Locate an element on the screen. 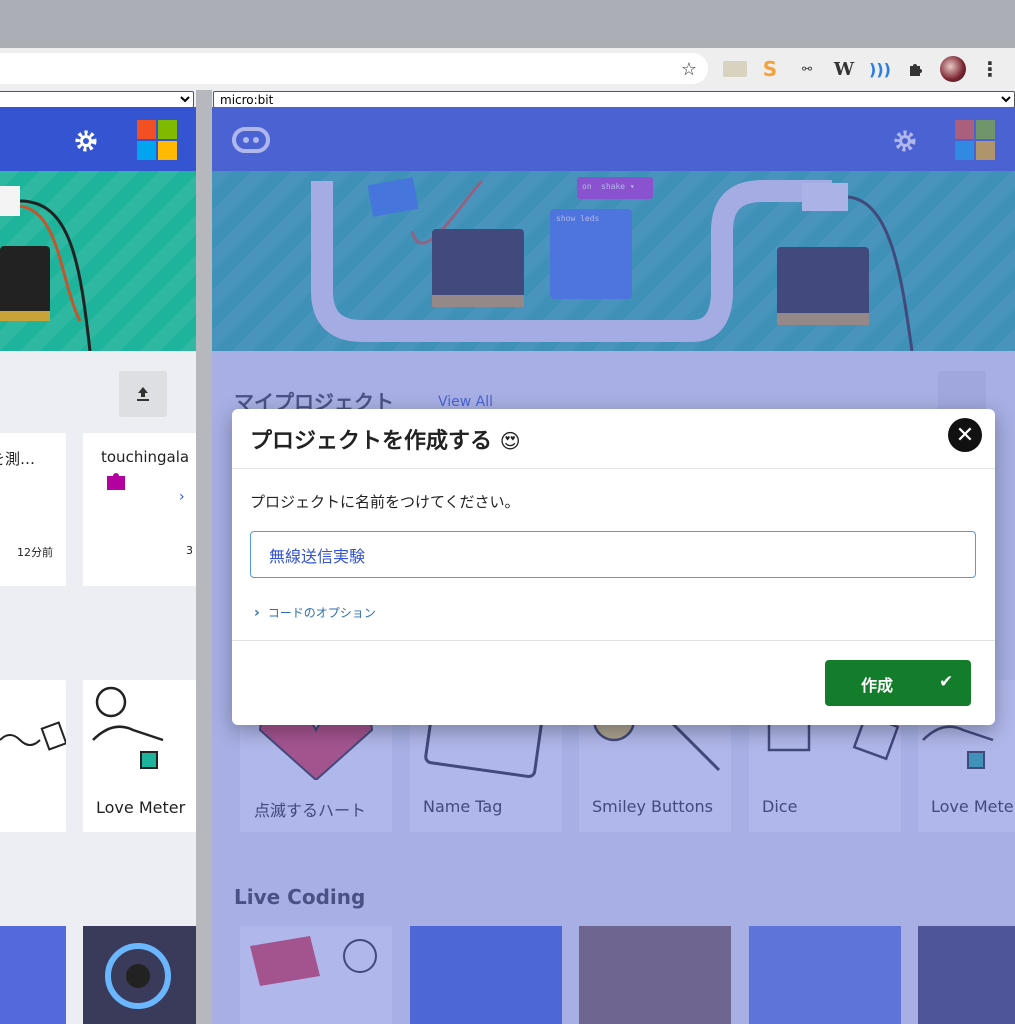 Image resolution: width=1015 pixels, height=1024 pixels. project-card-time: 3 is located at coordinates (189, 550).